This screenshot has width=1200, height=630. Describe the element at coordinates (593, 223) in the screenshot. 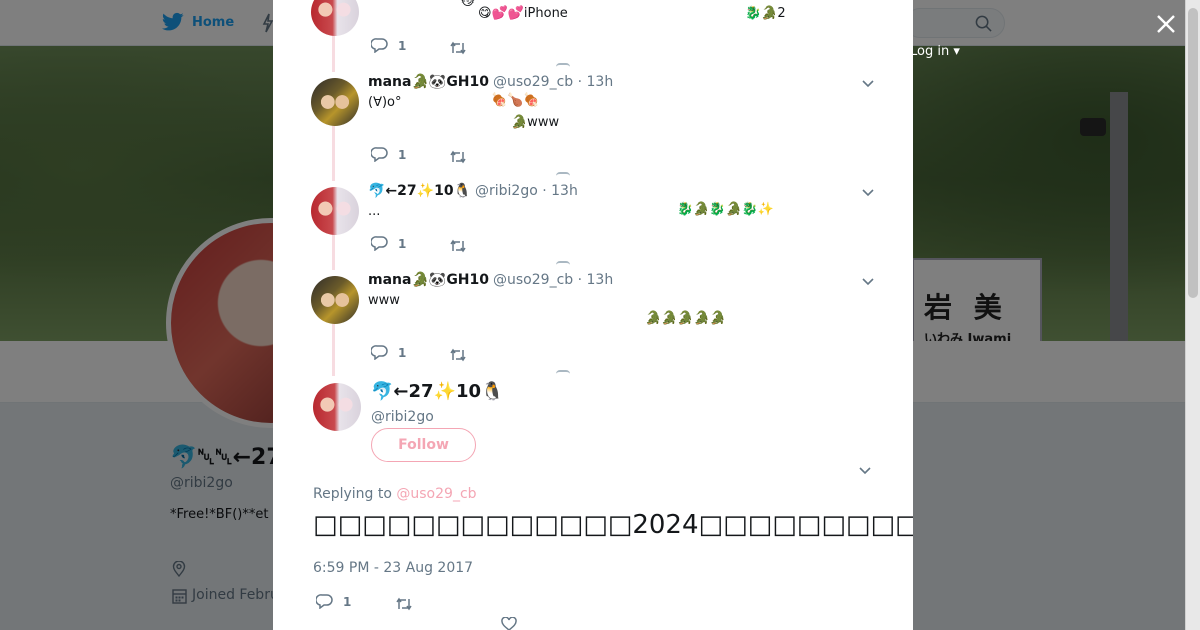

I see `thread-tweet: 🐬←27✨10🐧 @ribi2go · 13h ... 🐉🐊🐉🐊🐉✨ 1` at that location.